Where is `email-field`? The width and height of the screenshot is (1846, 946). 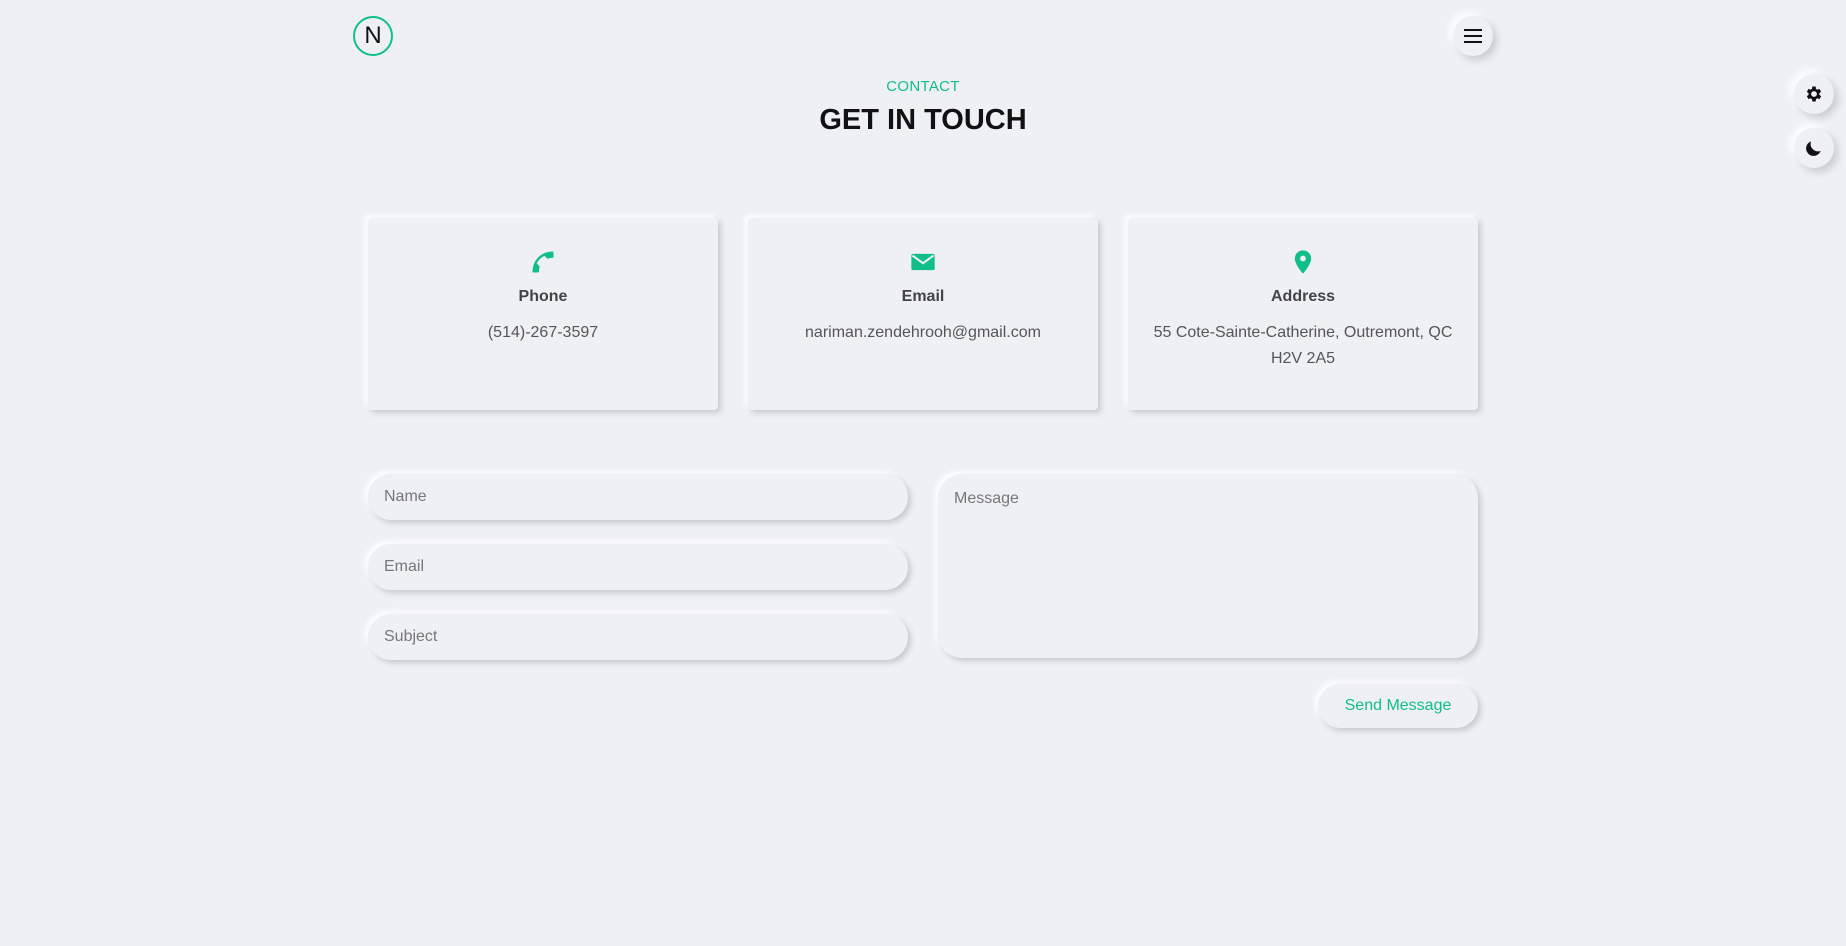 email-field is located at coordinates (638, 567).